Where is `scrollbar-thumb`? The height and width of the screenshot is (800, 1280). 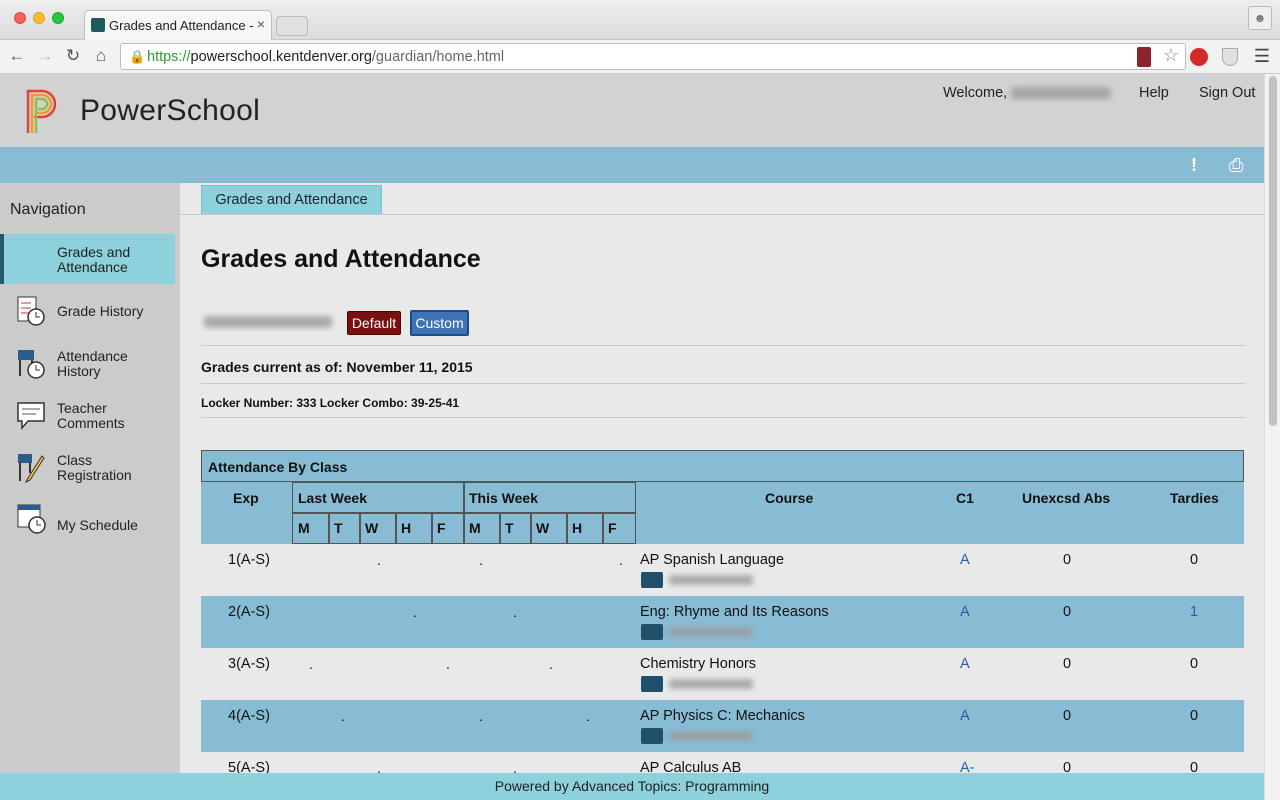
scrollbar-thumb is located at coordinates (1273, 251).